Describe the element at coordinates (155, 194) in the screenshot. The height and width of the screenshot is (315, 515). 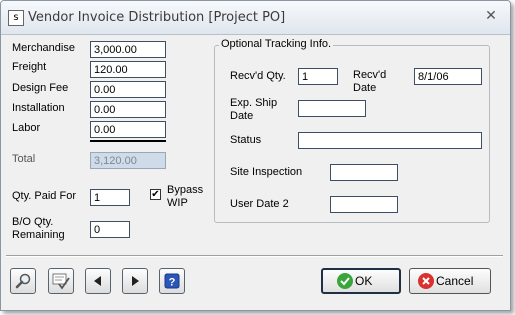
I see `bypass-wip-checkbox: ✔` at that location.